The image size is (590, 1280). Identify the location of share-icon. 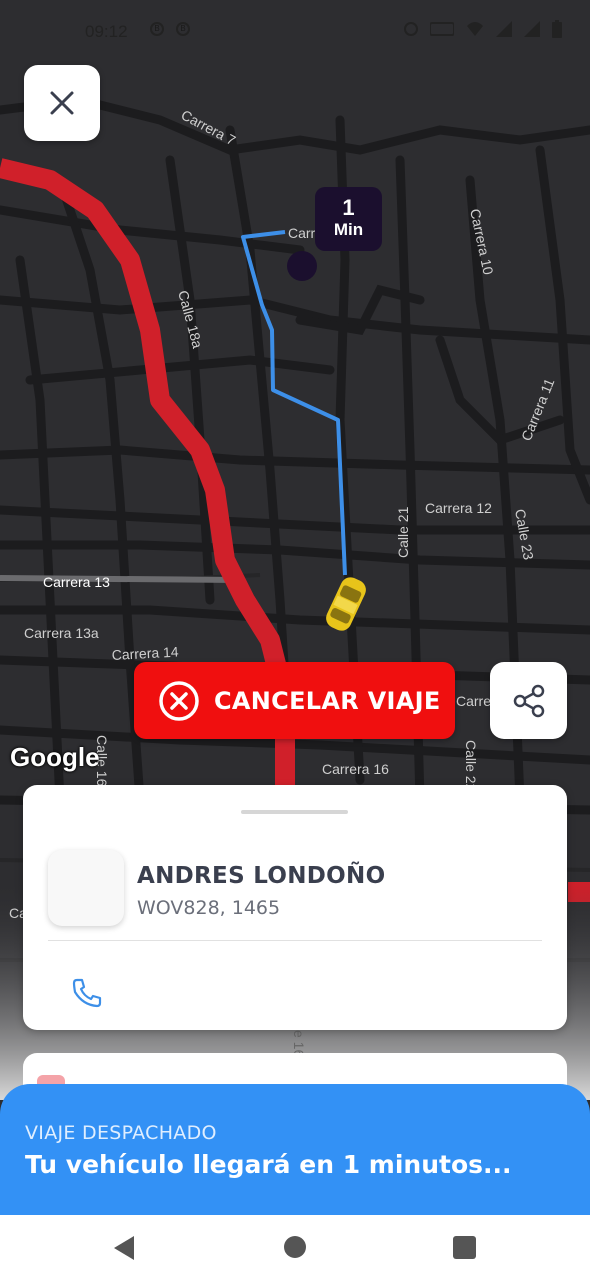
(528, 700).